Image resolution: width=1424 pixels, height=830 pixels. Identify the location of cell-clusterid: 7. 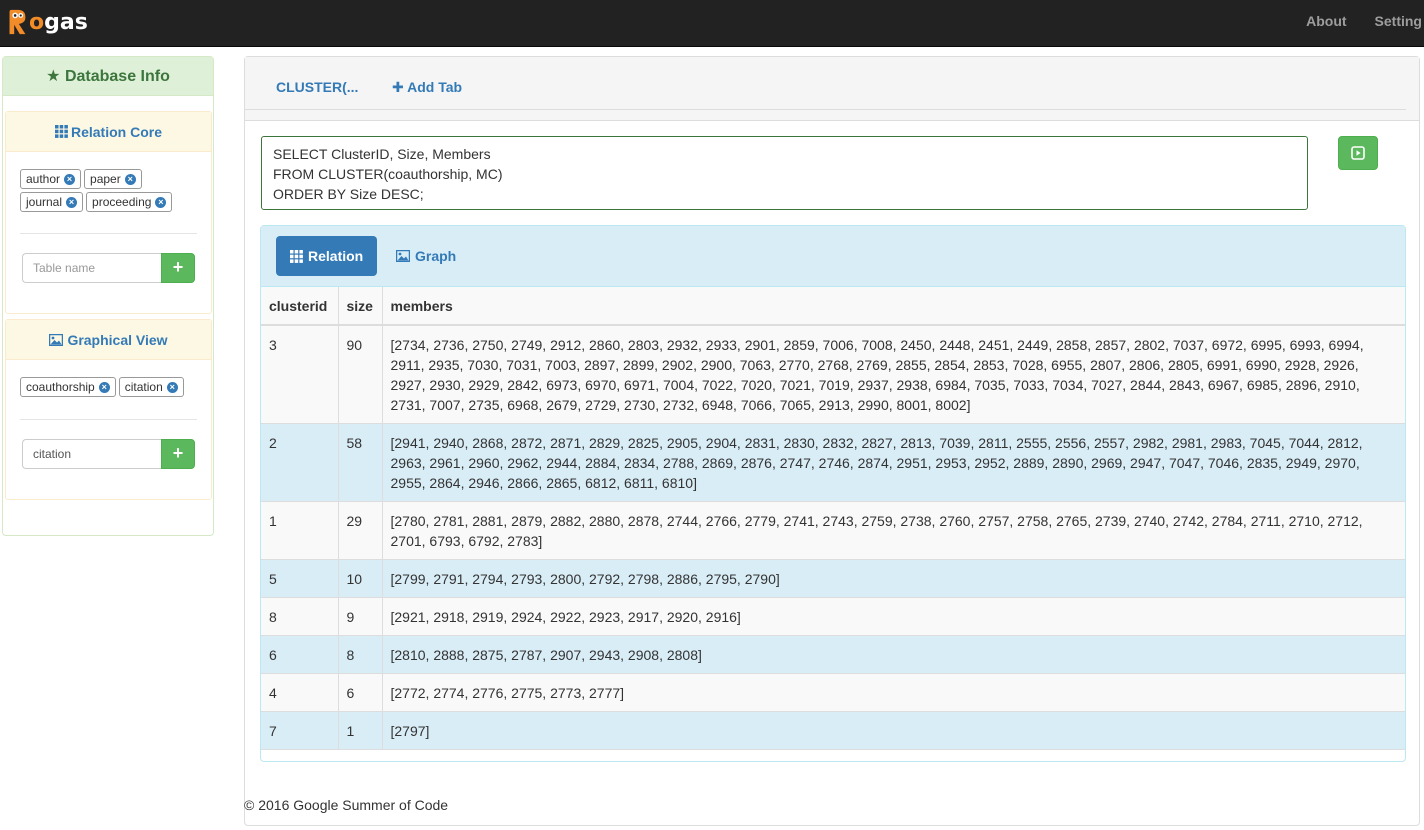
(300, 730).